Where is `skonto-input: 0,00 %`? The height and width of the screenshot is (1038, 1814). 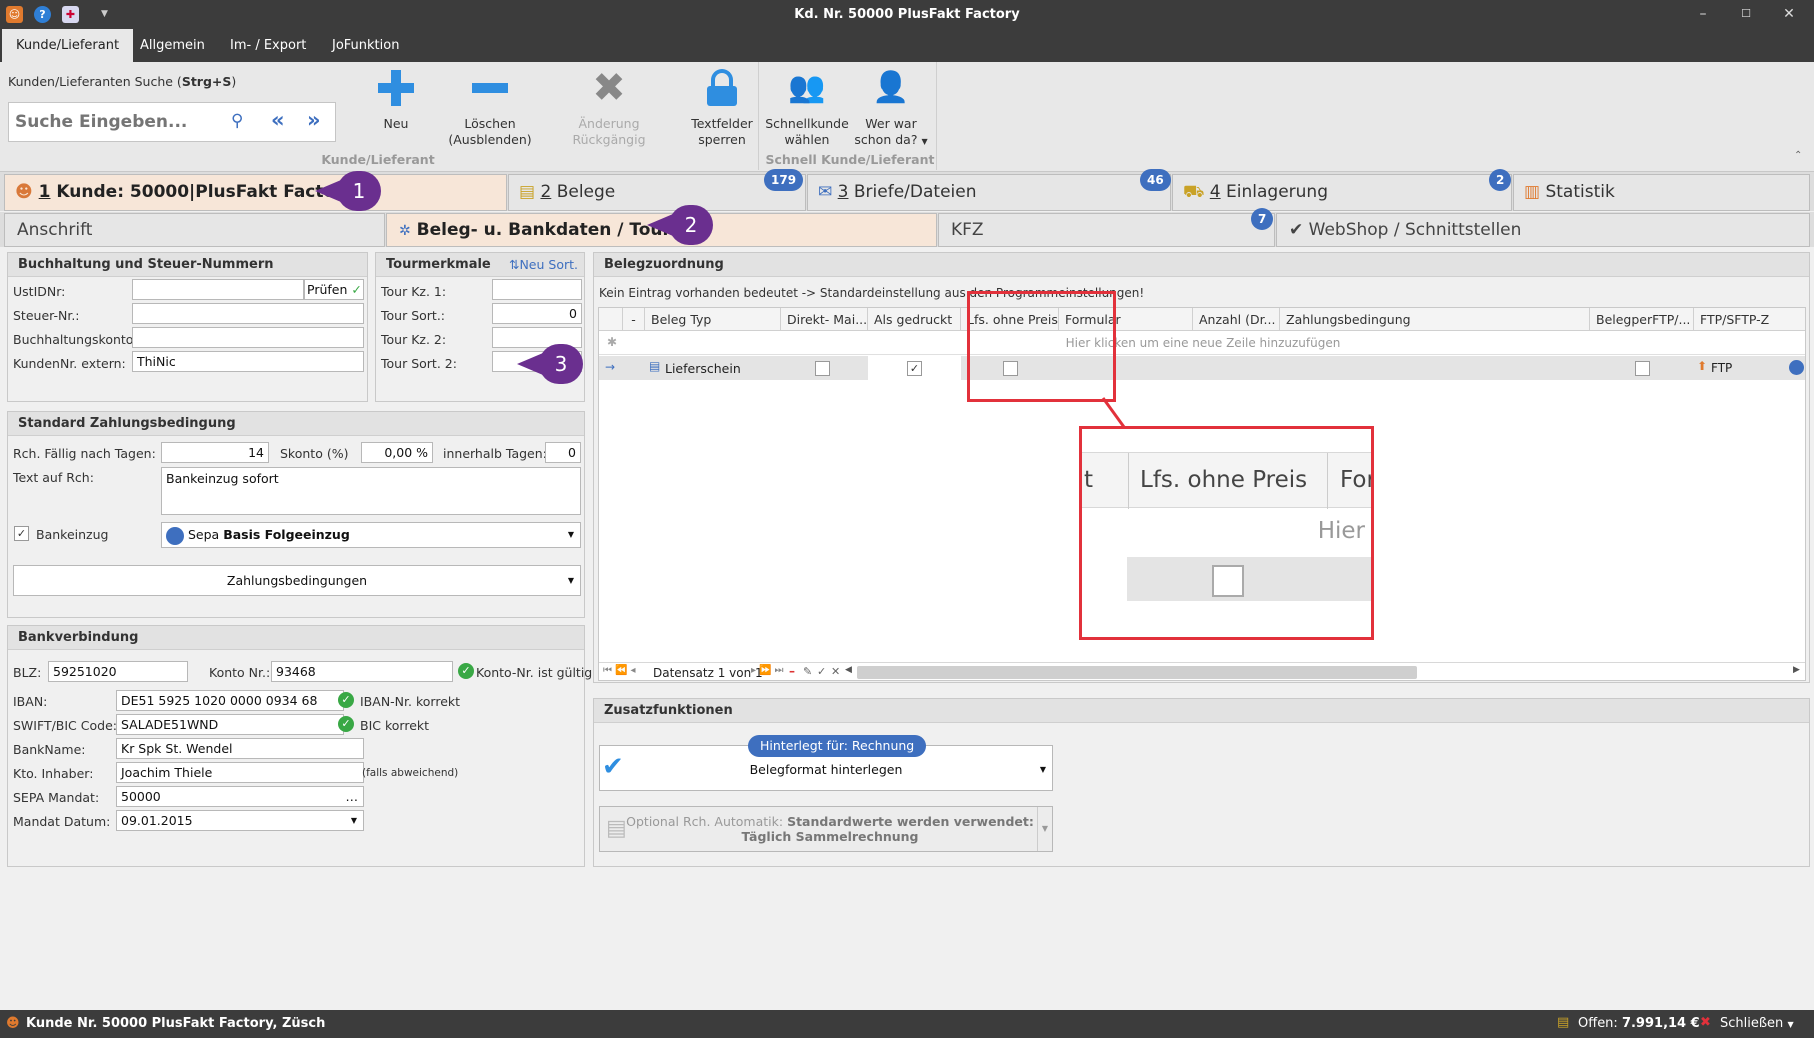
skonto-input: 0,00 % is located at coordinates (397, 452).